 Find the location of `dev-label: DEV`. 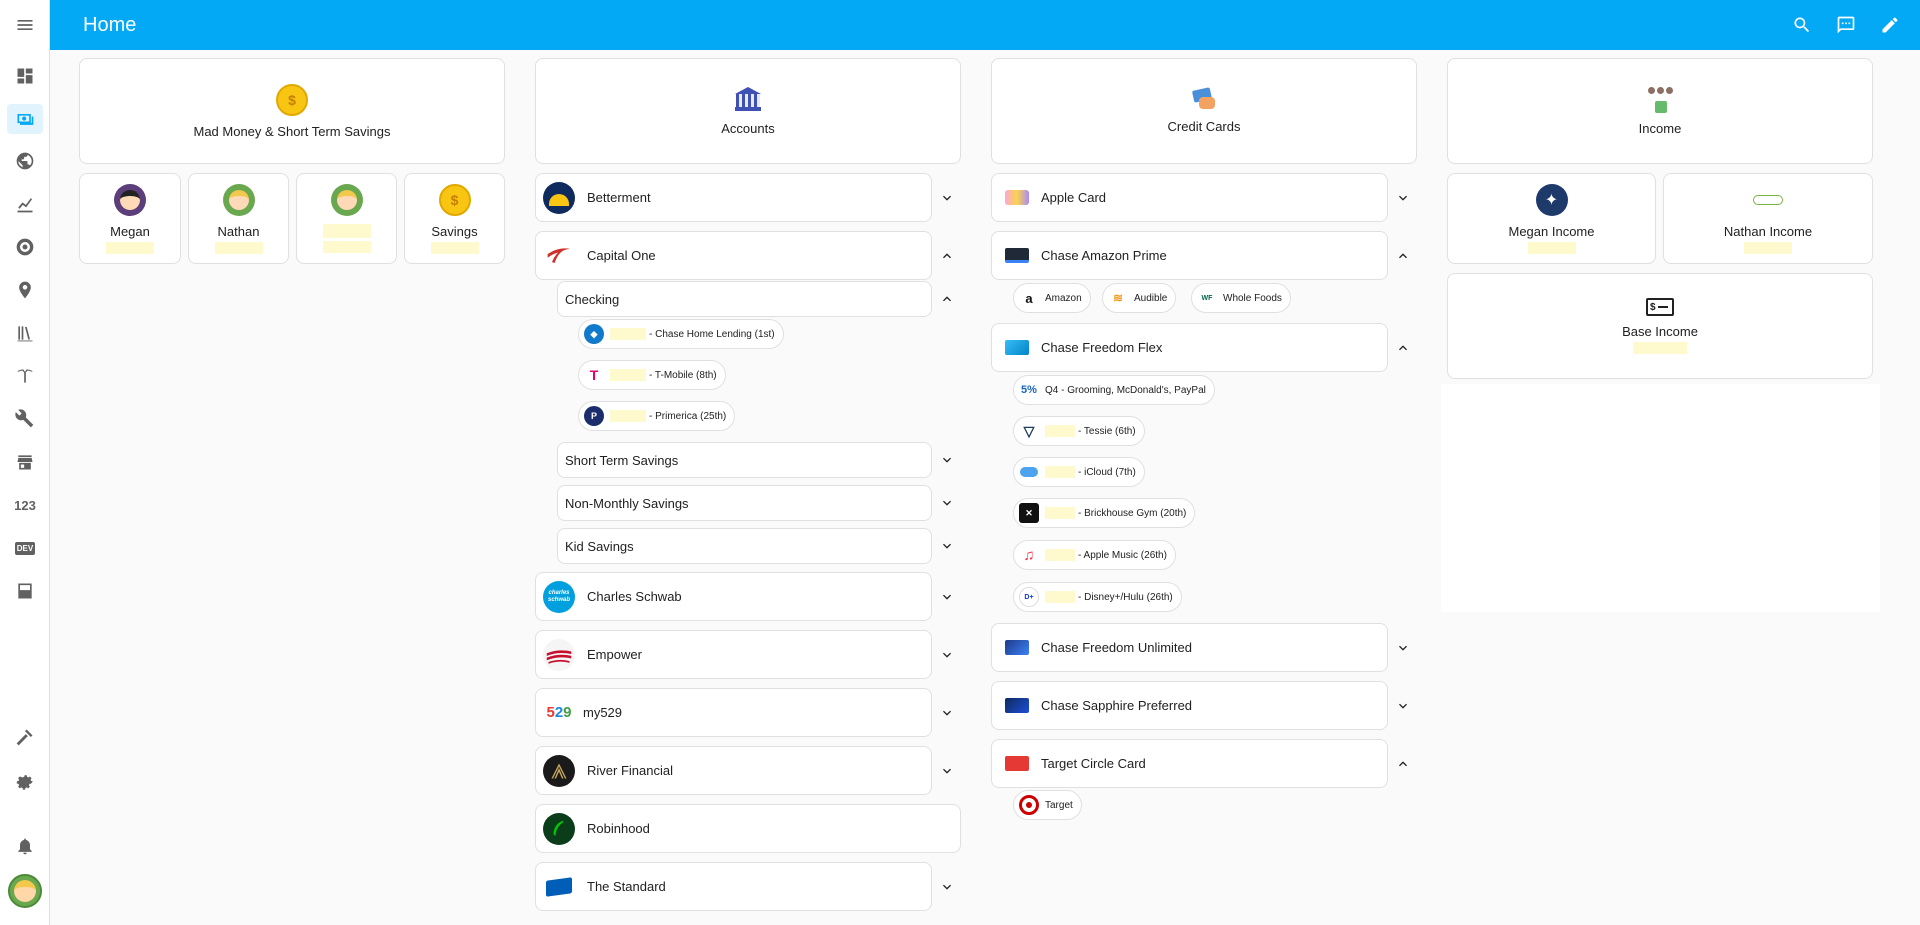

dev-label: DEV is located at coordinates (25, 548).